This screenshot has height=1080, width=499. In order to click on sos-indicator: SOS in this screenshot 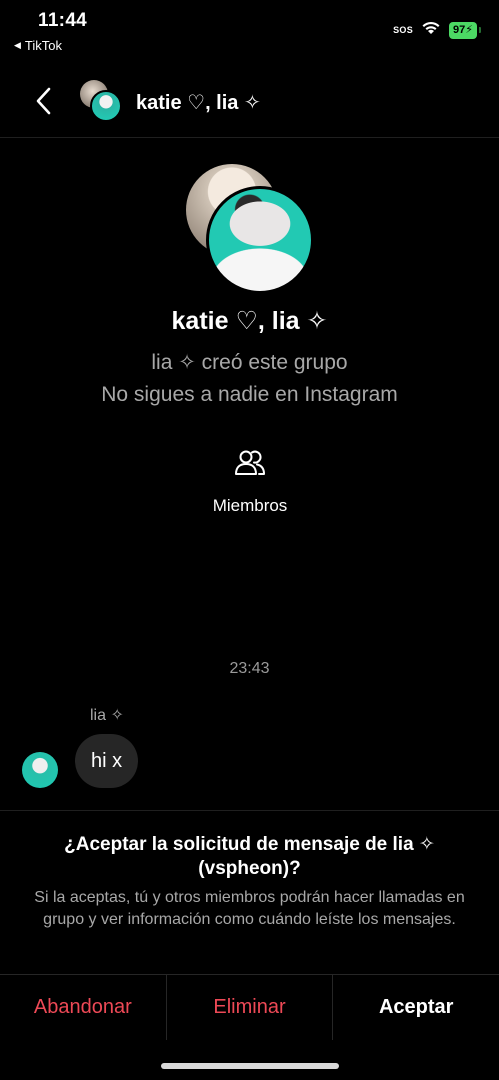, I will do `click(403, 30)`.